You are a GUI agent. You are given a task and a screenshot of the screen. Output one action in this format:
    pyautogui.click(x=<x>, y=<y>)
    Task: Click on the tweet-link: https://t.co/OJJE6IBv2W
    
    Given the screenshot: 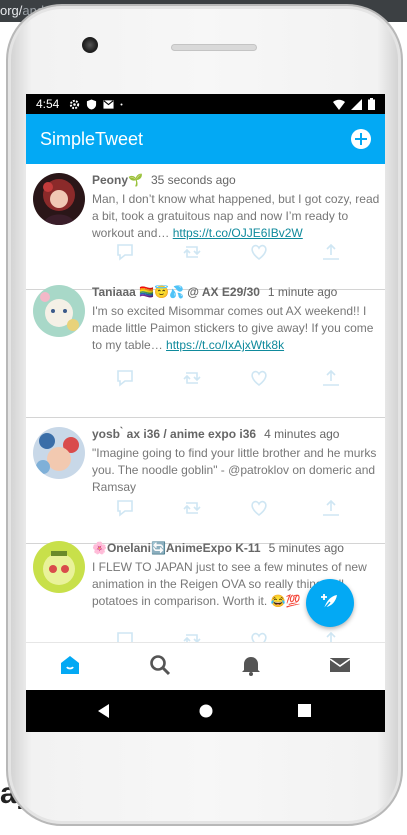 What is the action you would take?
    pyautogui.click(x=238, y=233)
    